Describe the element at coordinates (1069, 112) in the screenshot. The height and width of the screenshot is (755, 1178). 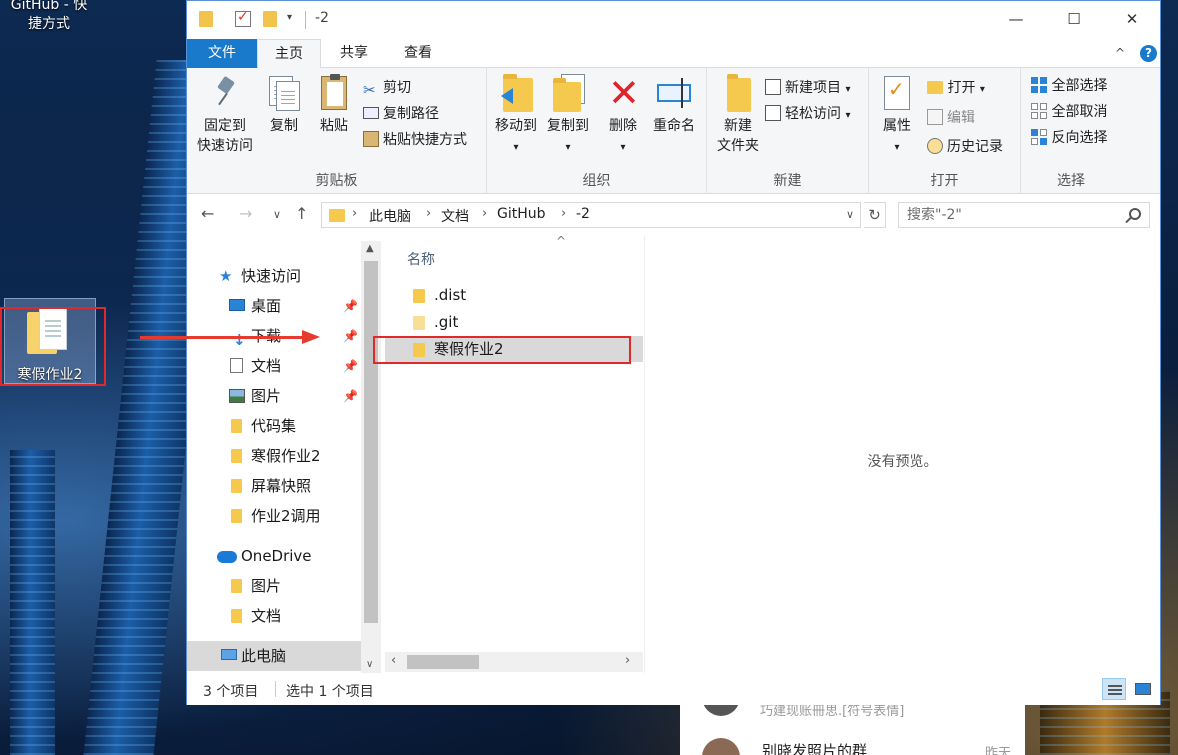
I see `select-none-button: 全部取消` at that location.